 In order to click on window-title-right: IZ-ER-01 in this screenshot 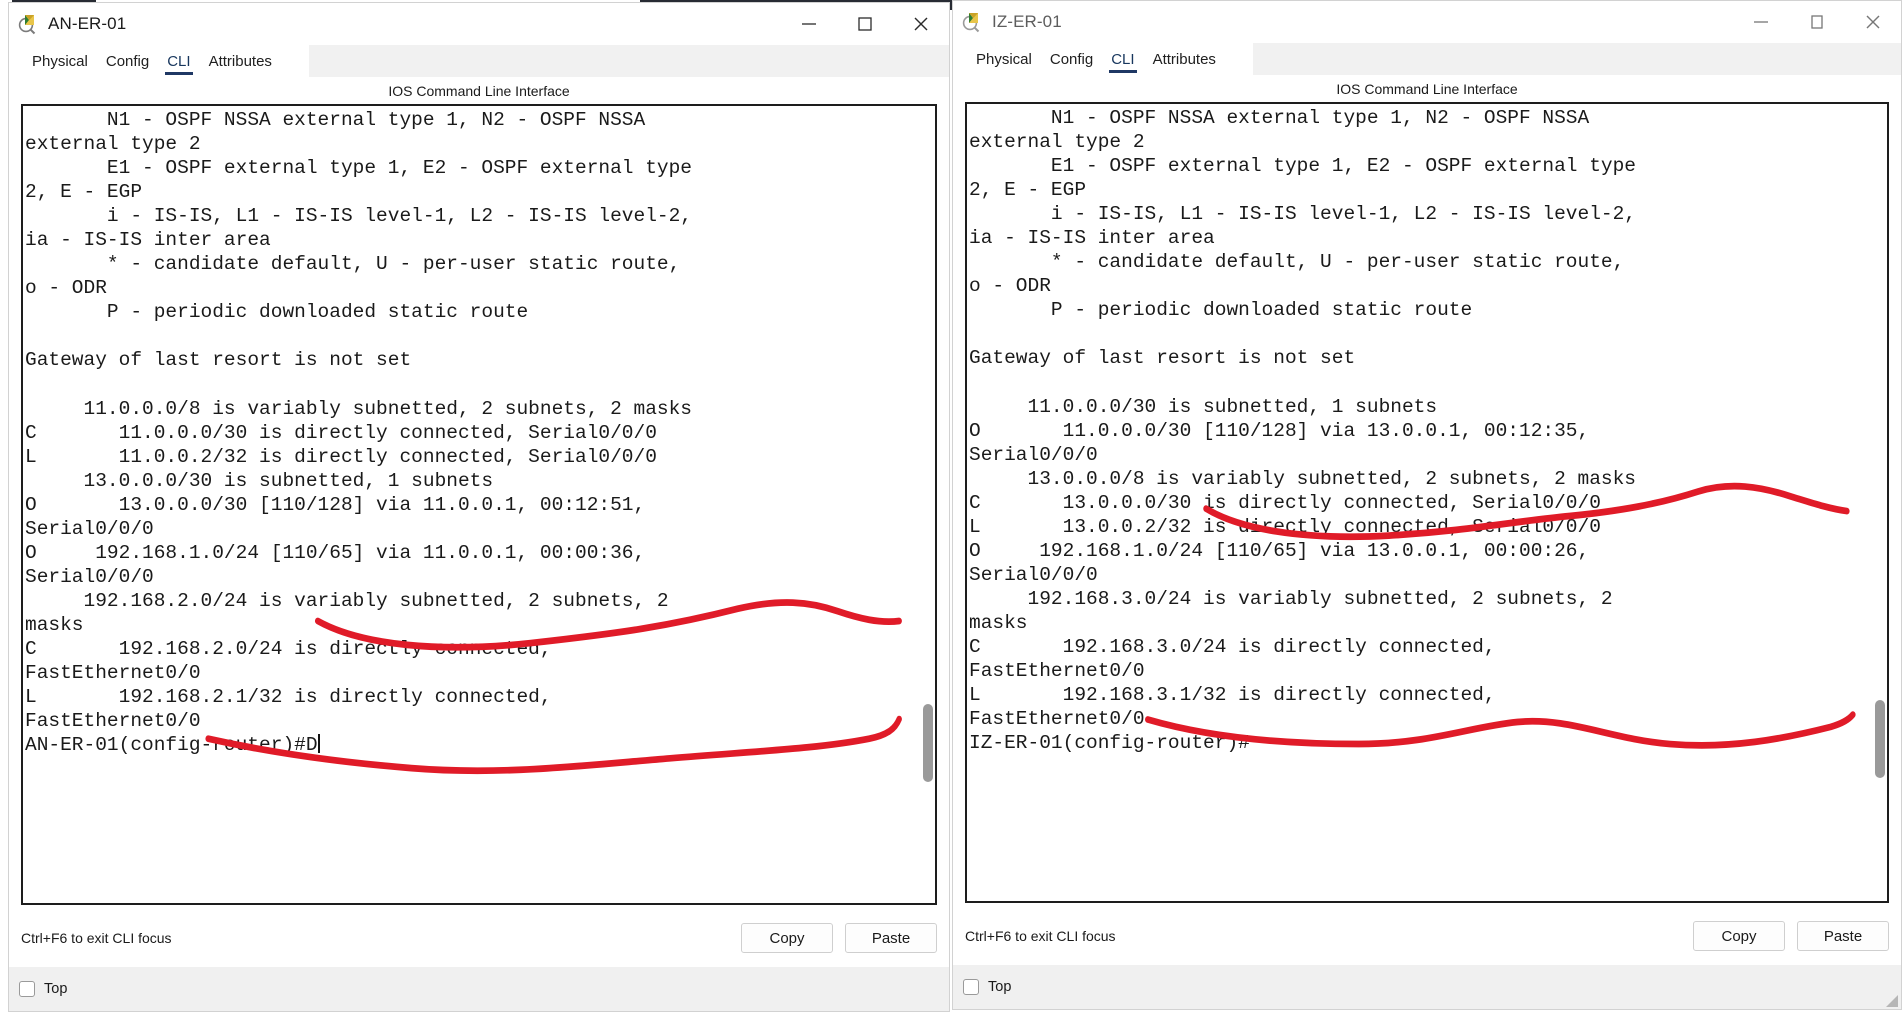, I will do `click(1027, 21)`.